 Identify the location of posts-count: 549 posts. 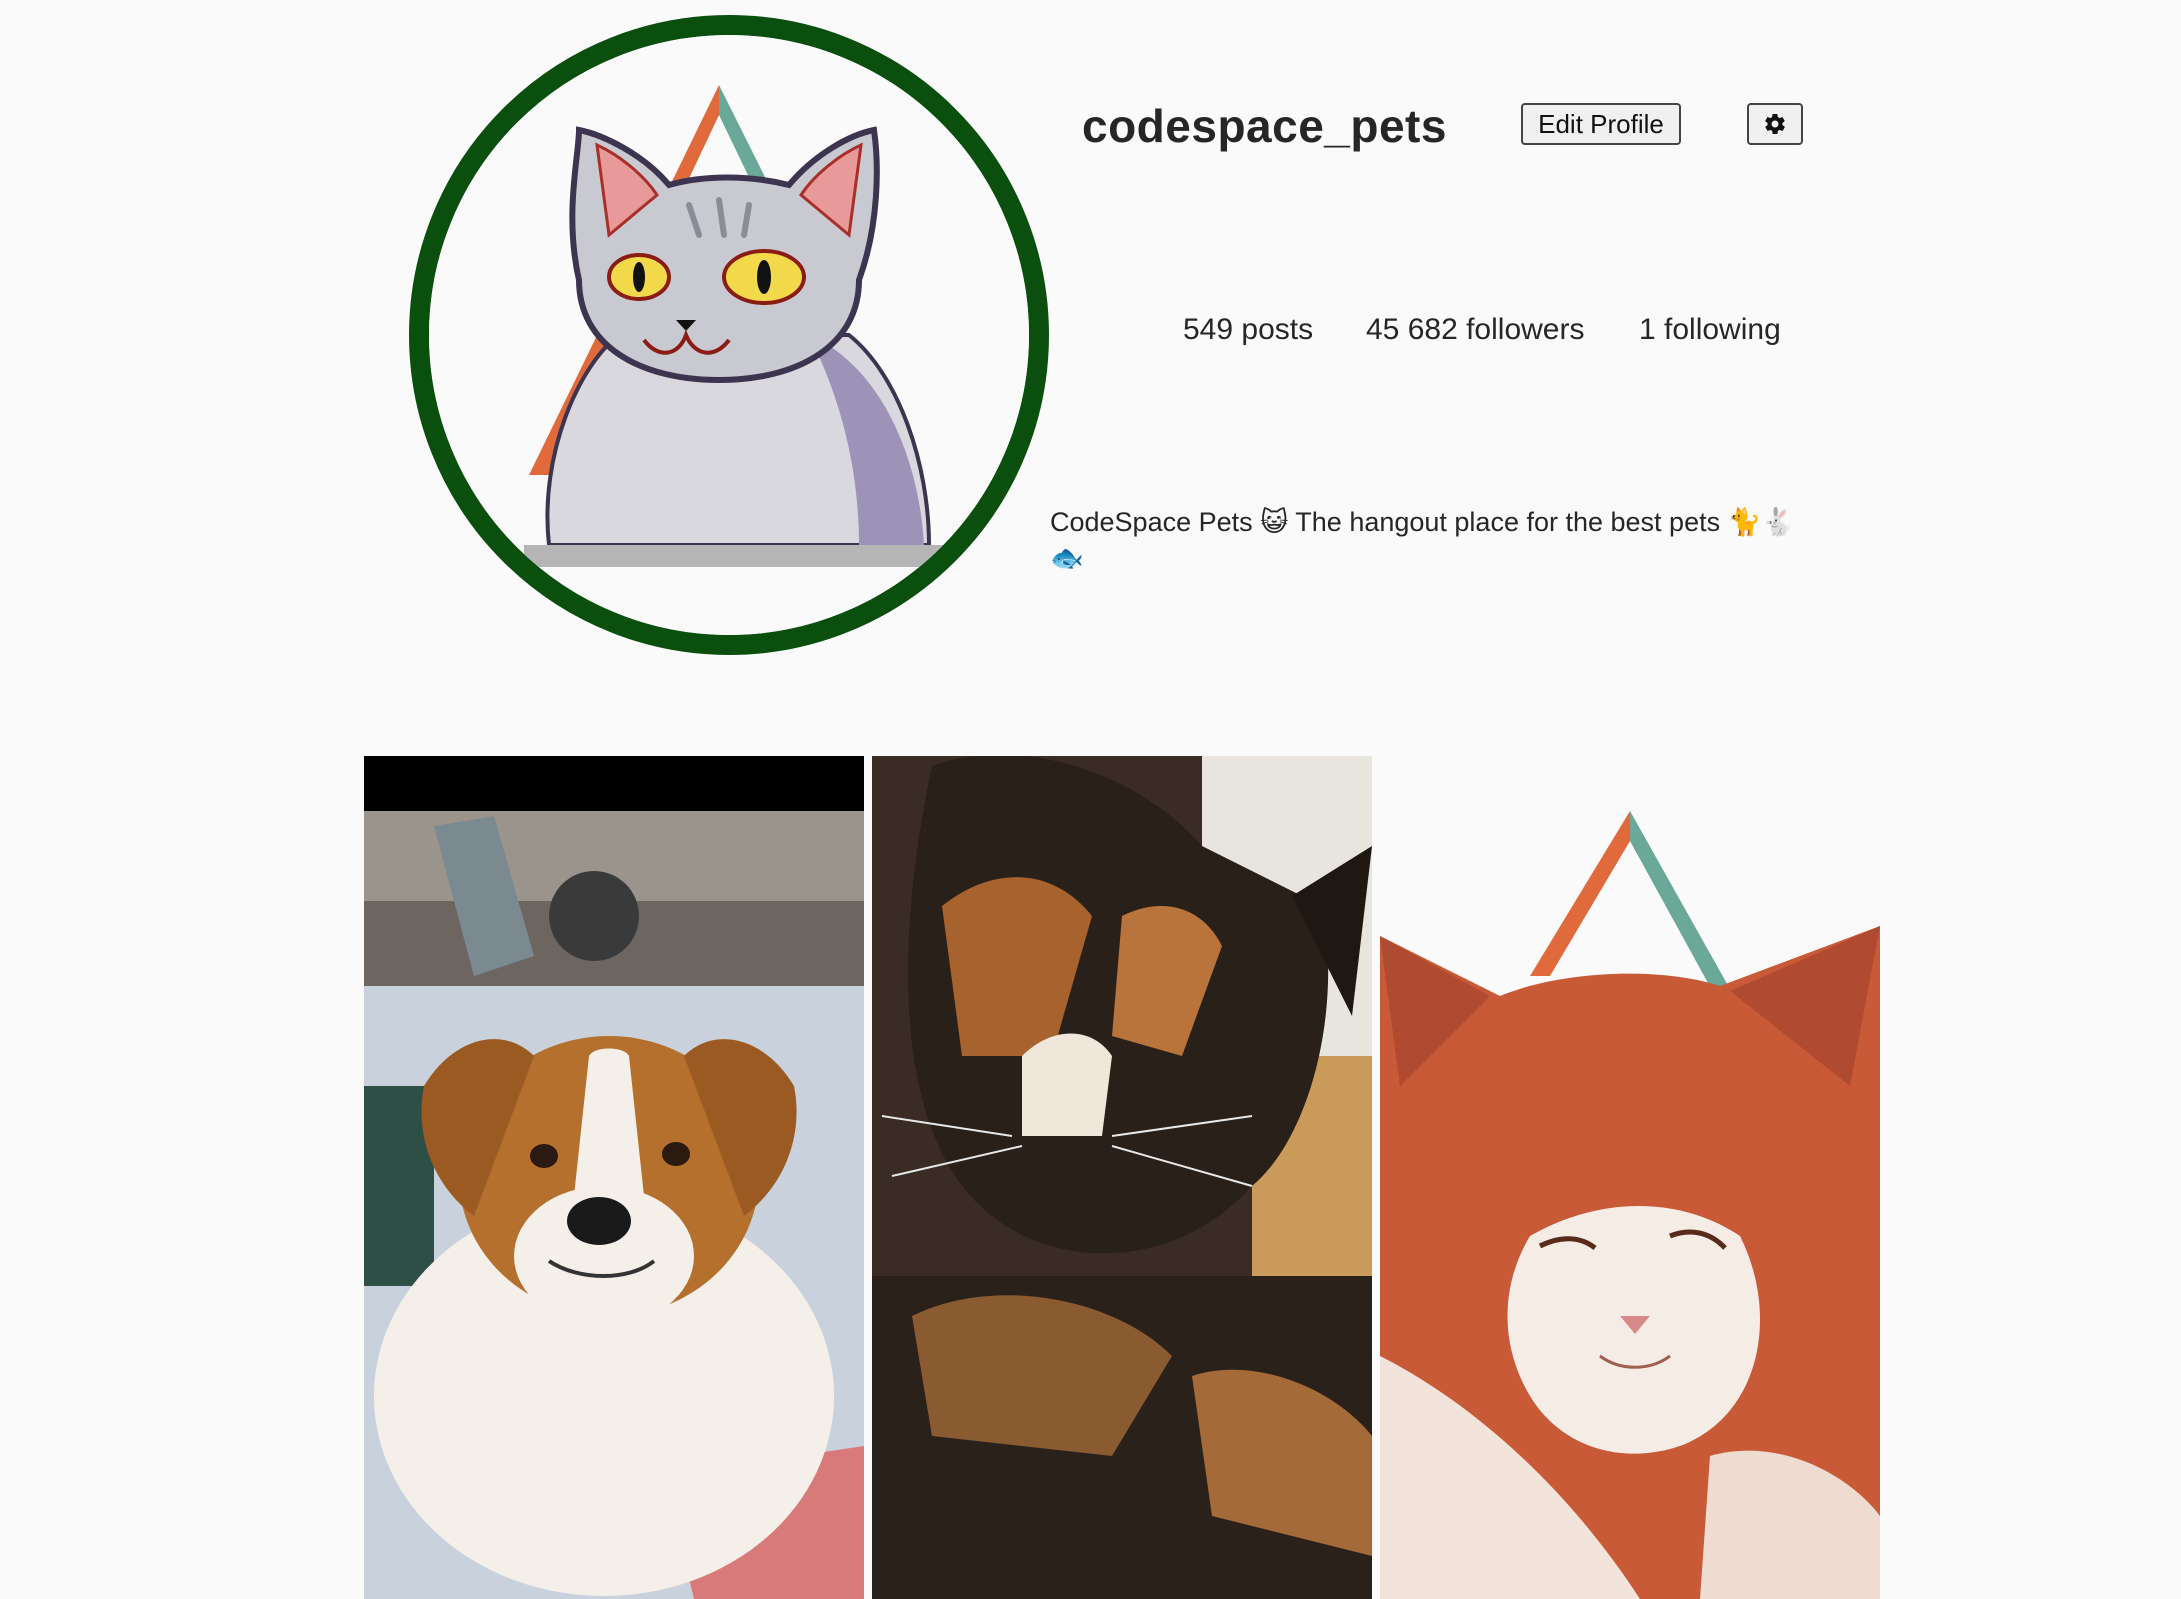
(1248, 329).